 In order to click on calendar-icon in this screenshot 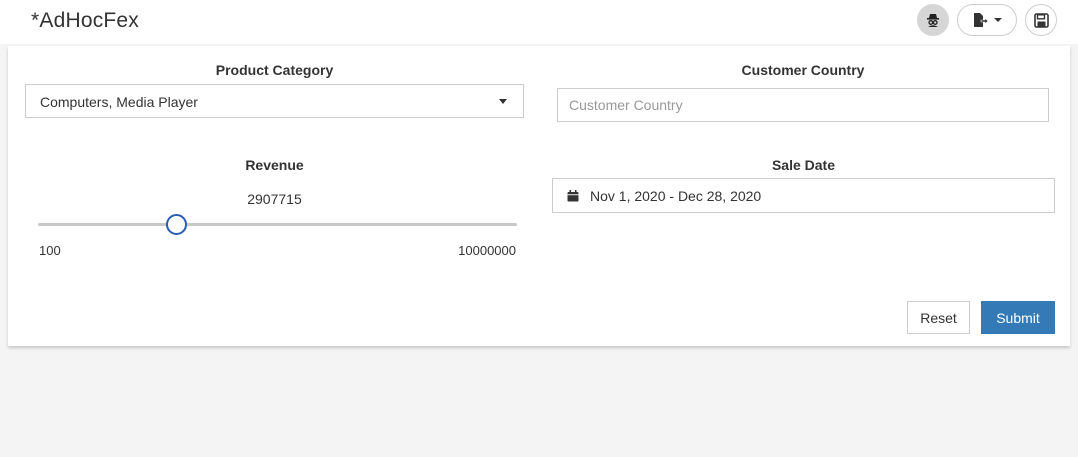, I will do `click(573, 196)`.